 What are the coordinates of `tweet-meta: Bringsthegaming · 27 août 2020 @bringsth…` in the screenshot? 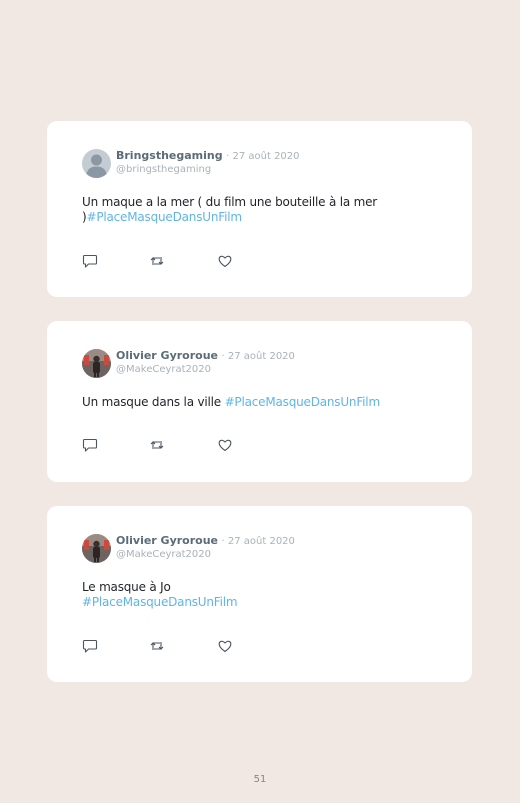 It's located at (208, 162).